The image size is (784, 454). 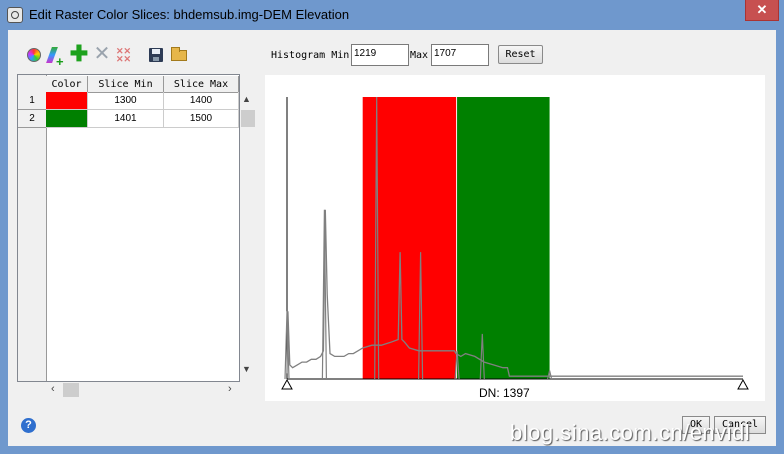 What do you see at coordinates (128, 390) in the screenshot?
I see `table-horizontal-scrollbar: ‹ ›` at bounding box center [128, 390].